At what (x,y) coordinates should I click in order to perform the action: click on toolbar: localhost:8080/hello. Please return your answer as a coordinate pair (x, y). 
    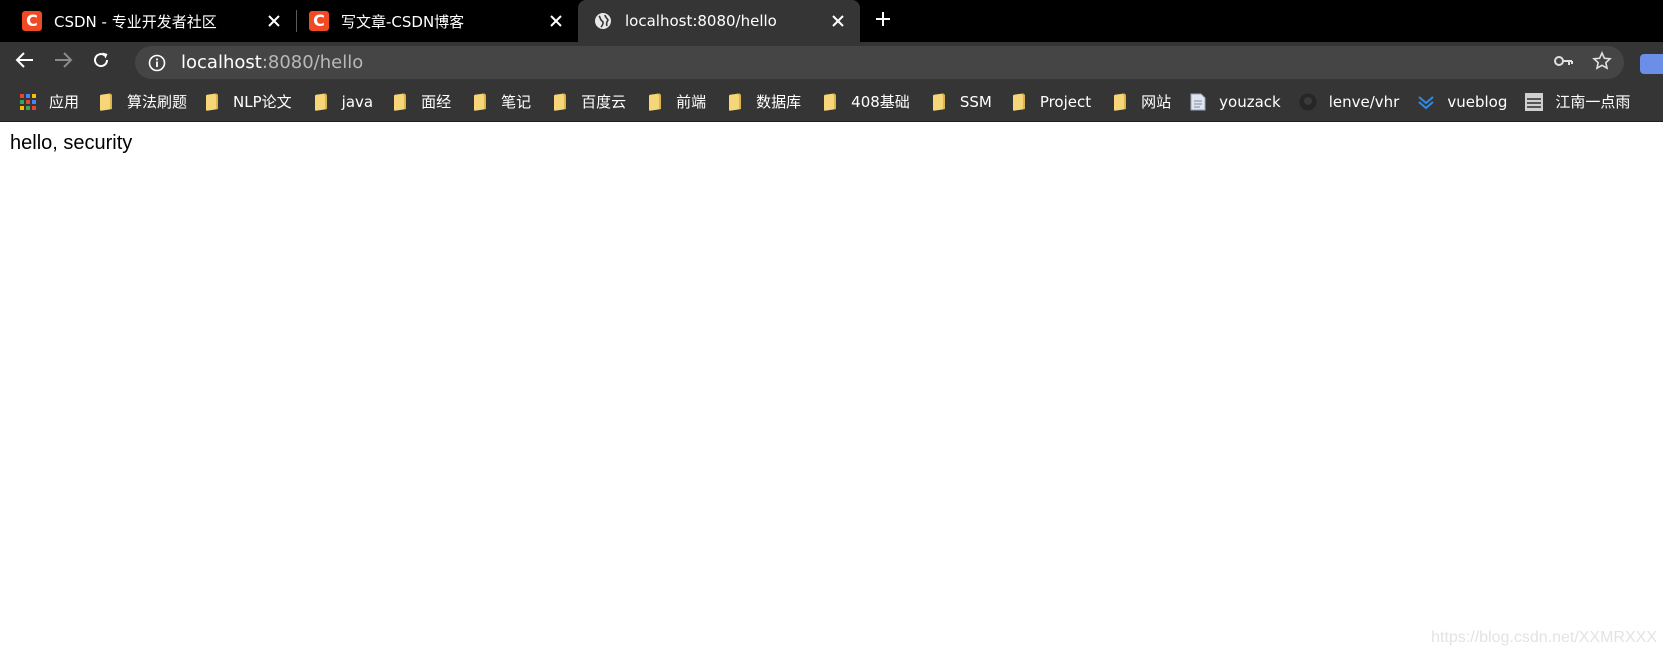
    Looking at the image, I should click on (831, 62).